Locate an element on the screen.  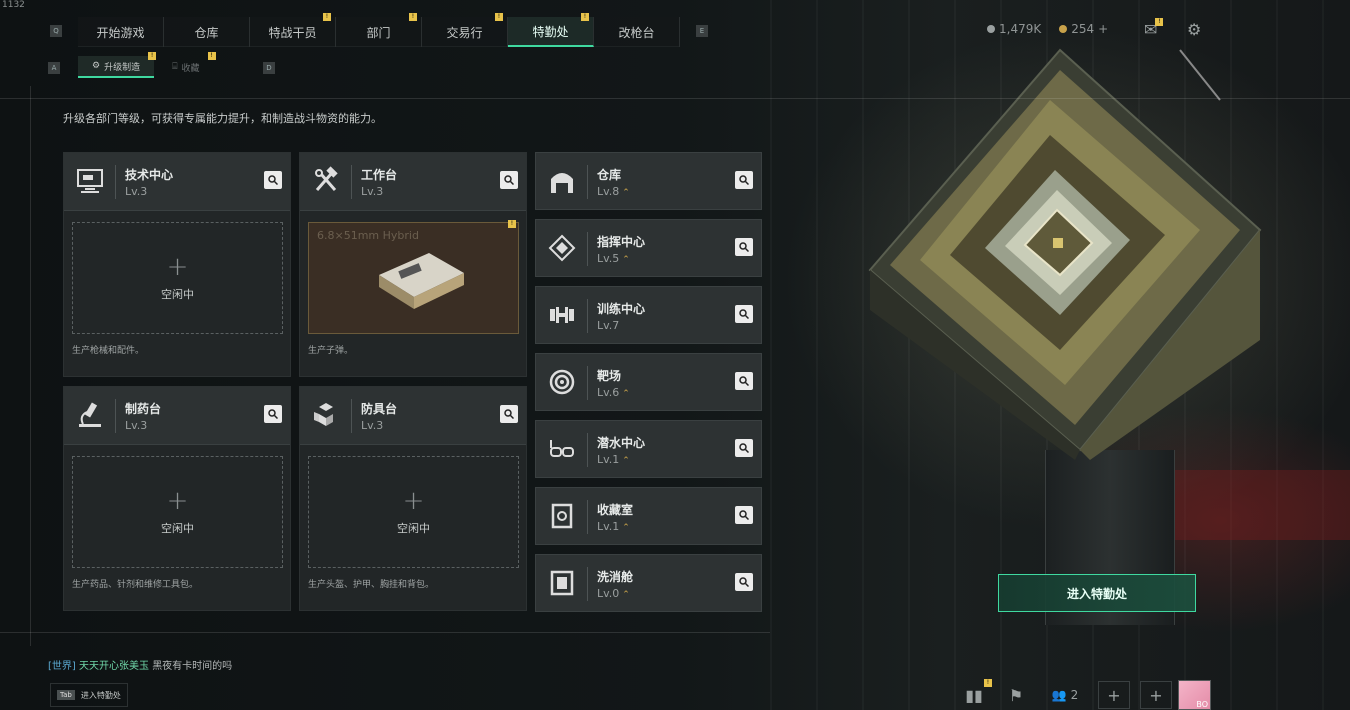
flag-icon: ⚑ is located at coordinates (1016, 695).